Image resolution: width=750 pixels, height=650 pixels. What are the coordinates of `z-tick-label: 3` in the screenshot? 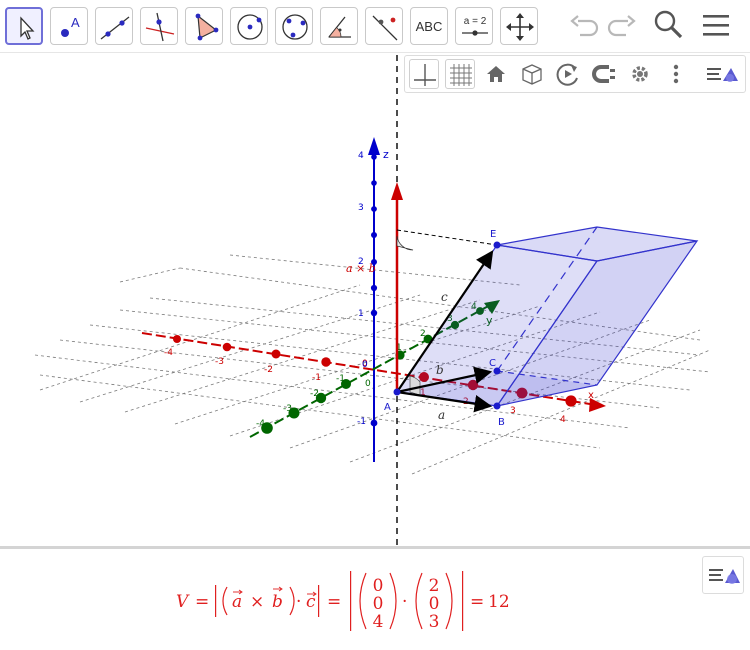 It's located at (361, 208).